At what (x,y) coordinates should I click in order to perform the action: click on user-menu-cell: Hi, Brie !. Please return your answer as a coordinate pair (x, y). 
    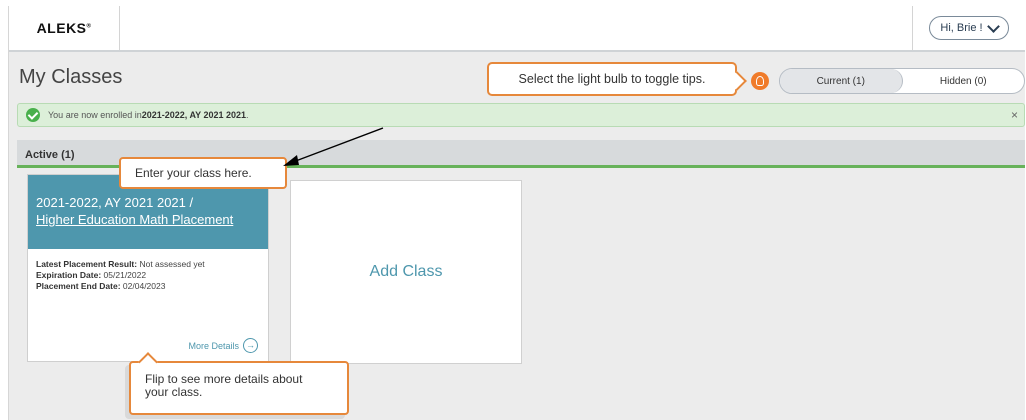
    Looking at the image, I should click on (968, 28).